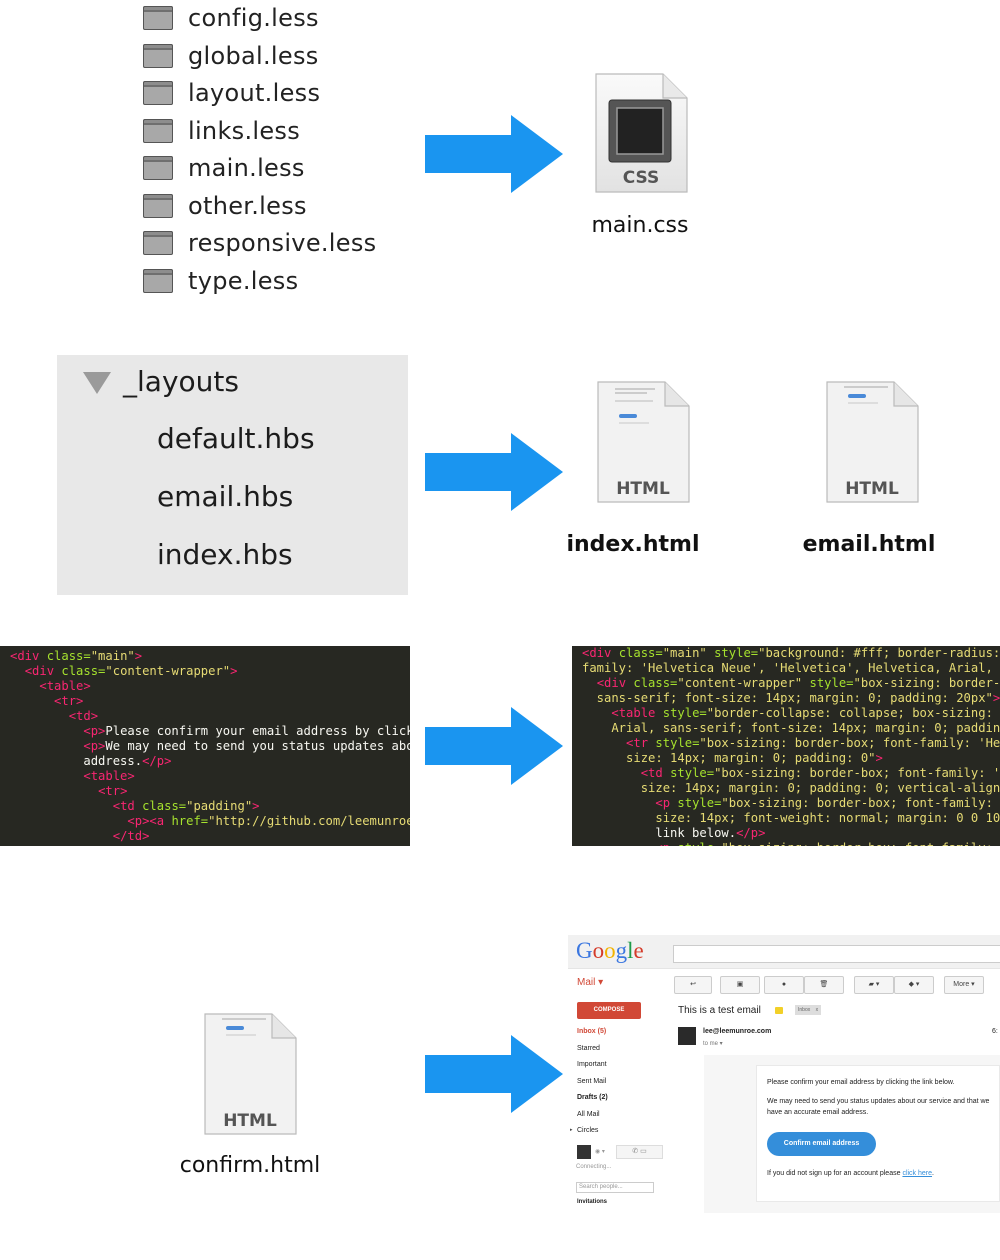 This screenshot has width=1000, height=1260. Describe the element at coordinates (588, 1048) in the screenshot. I see `sidebar-item-starred: Starred` at that location.